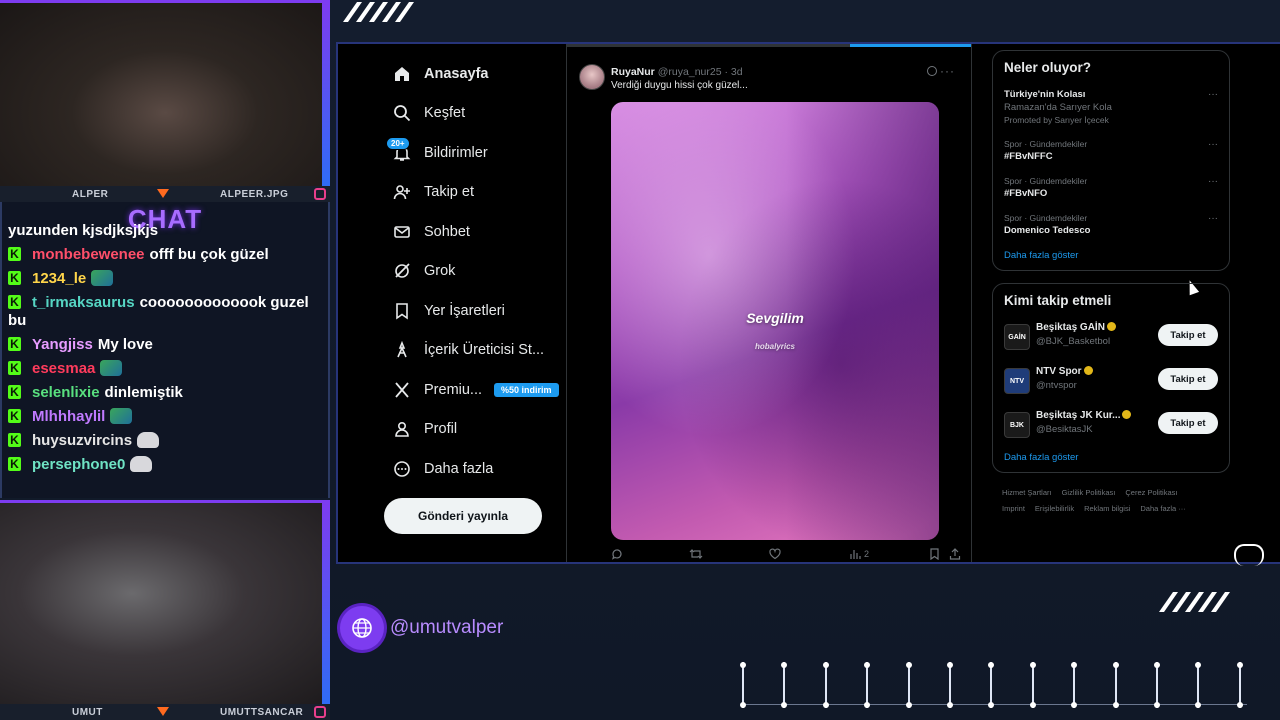 This screenshot has width=1280, height=720. I want to click on footer-link: Daha fazla ···, so click(1162, 508).